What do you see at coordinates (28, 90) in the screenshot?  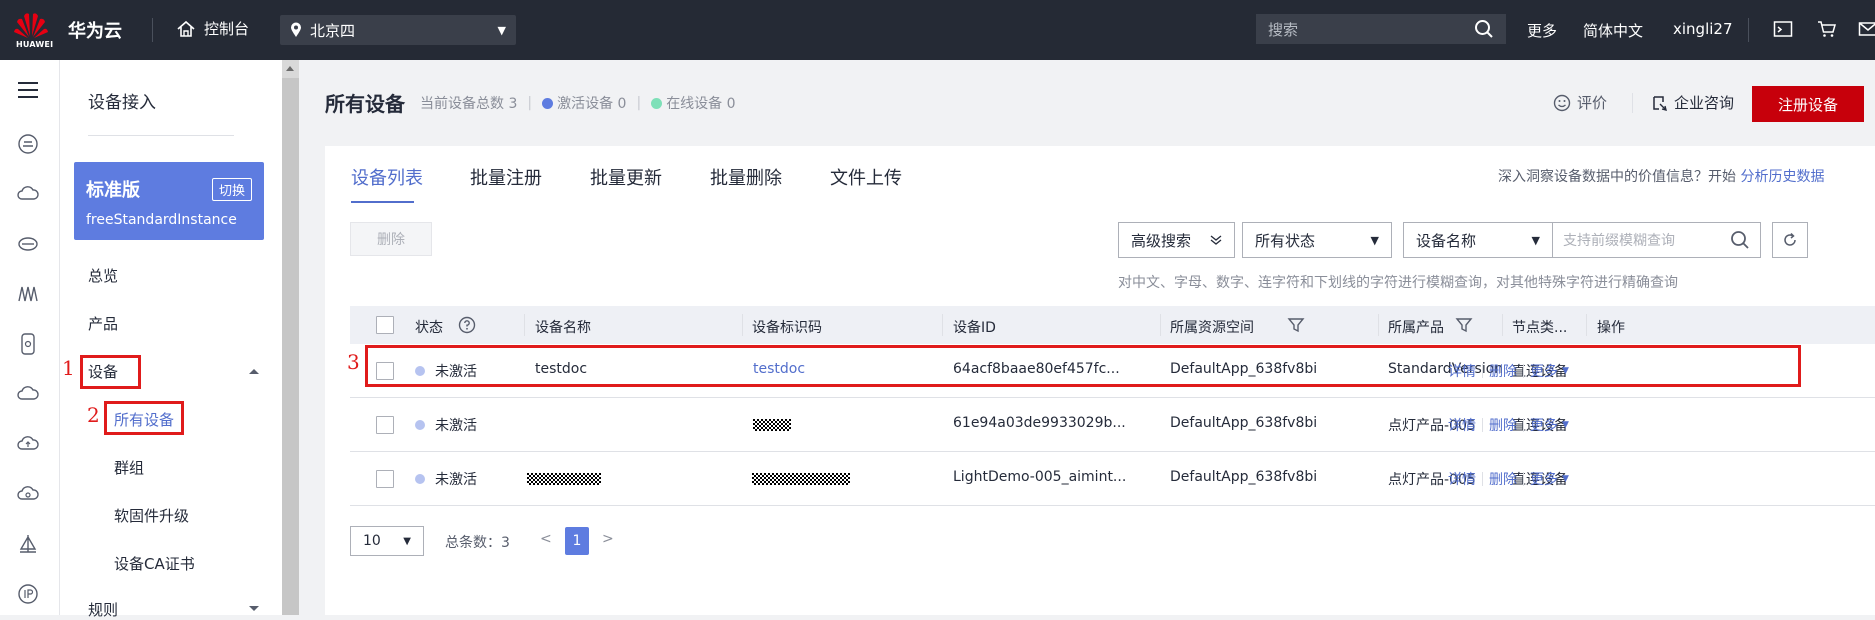 I see `menu-icon` at bounding box center [28, 90].